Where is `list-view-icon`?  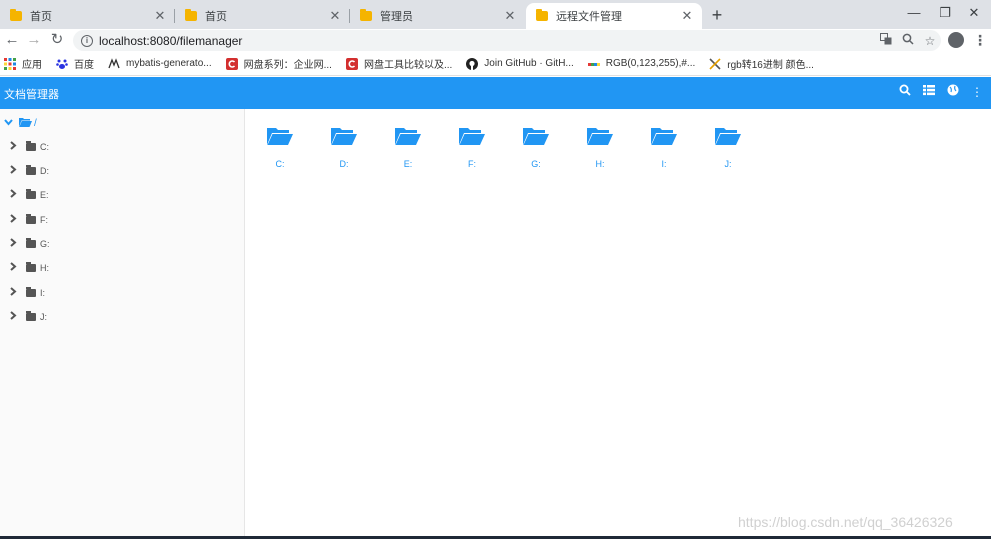 list-view-icon is located at coordinates (929, 92).